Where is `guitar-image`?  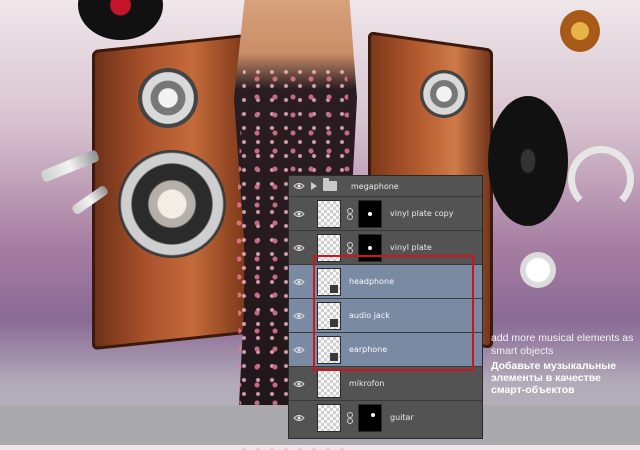 guitar-image is located at coordinates (580, 31).